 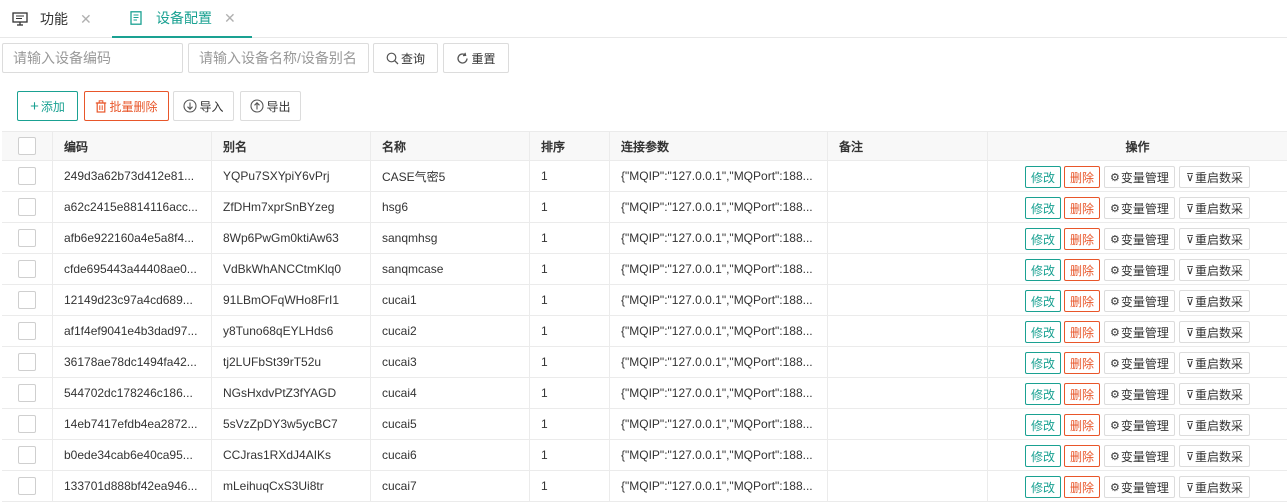 I want to click on tab-device-config: 设备配置 ✕, so click(x=182, y=19).